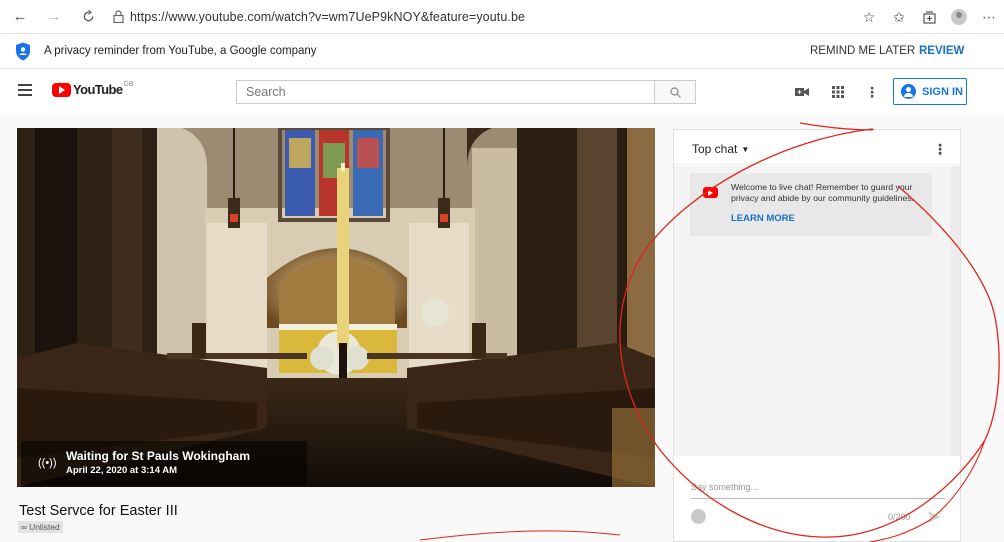  I want to click on chat-more-icon: ⋮, so click(940, 149).